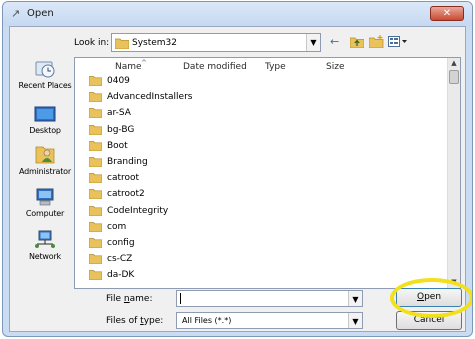 Image resolution: width=475 pixels, height=339 pixels. I want to click on scroll-thumb, so click(454, 77).